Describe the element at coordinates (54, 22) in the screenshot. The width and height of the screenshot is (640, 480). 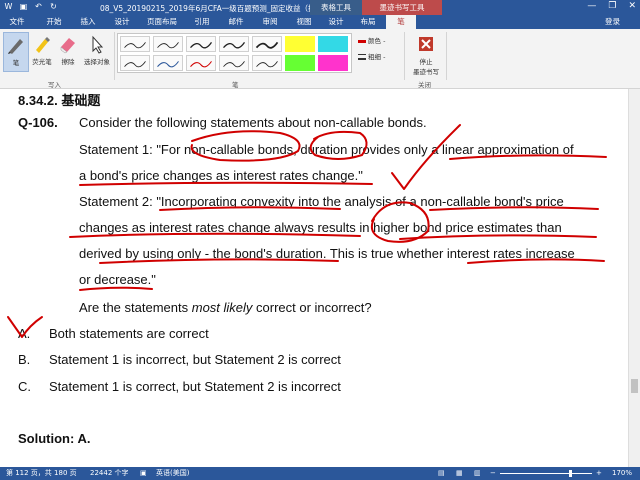
I see `tab-home: 开始` at that location.